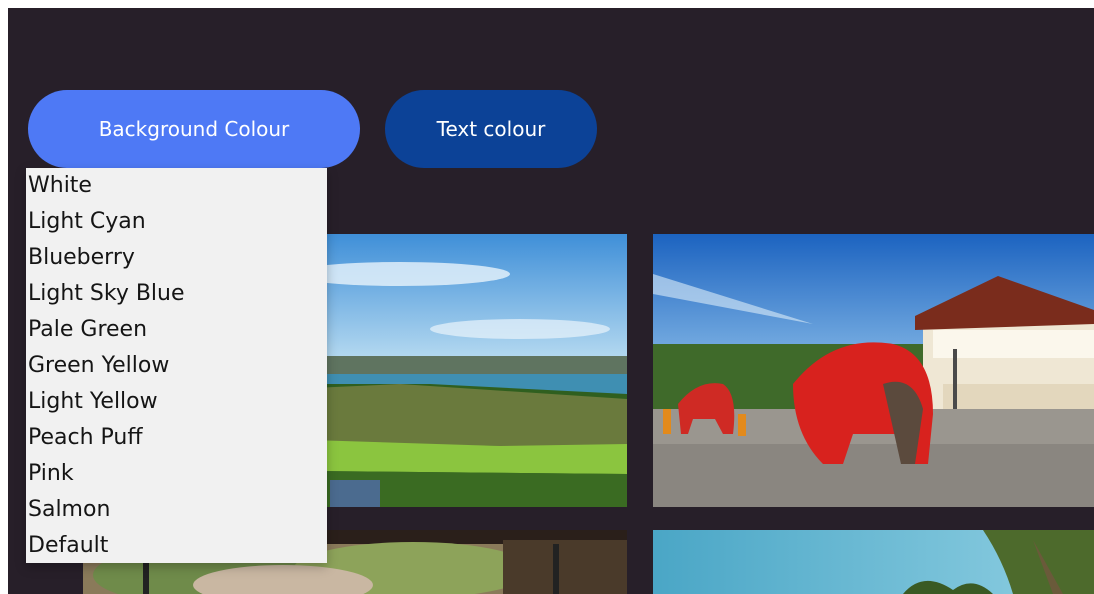  I want to click on option-default: Default, so click(176, 549).